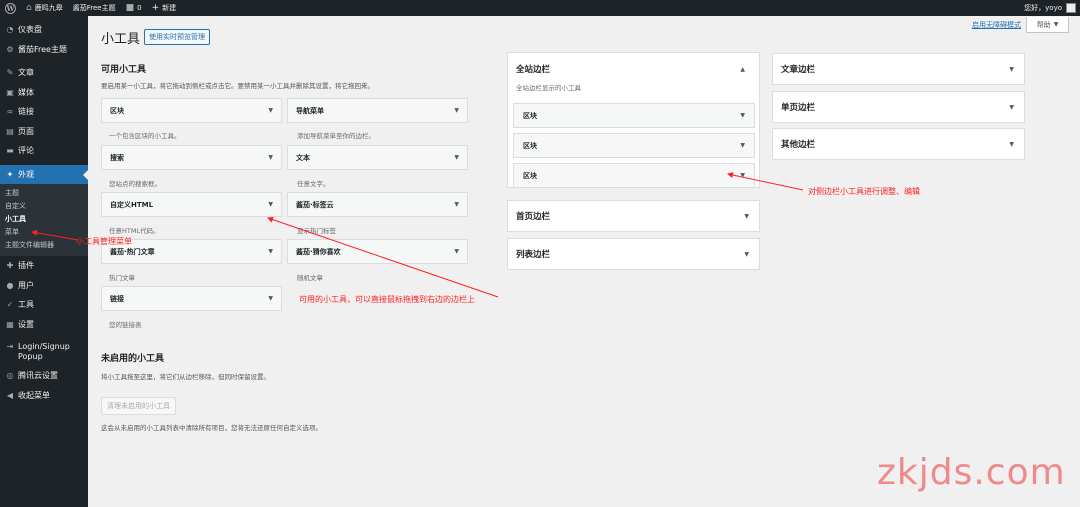  I want to click on submenu-item-theme-editor: 主题文件编辑器, so click(44, 245).